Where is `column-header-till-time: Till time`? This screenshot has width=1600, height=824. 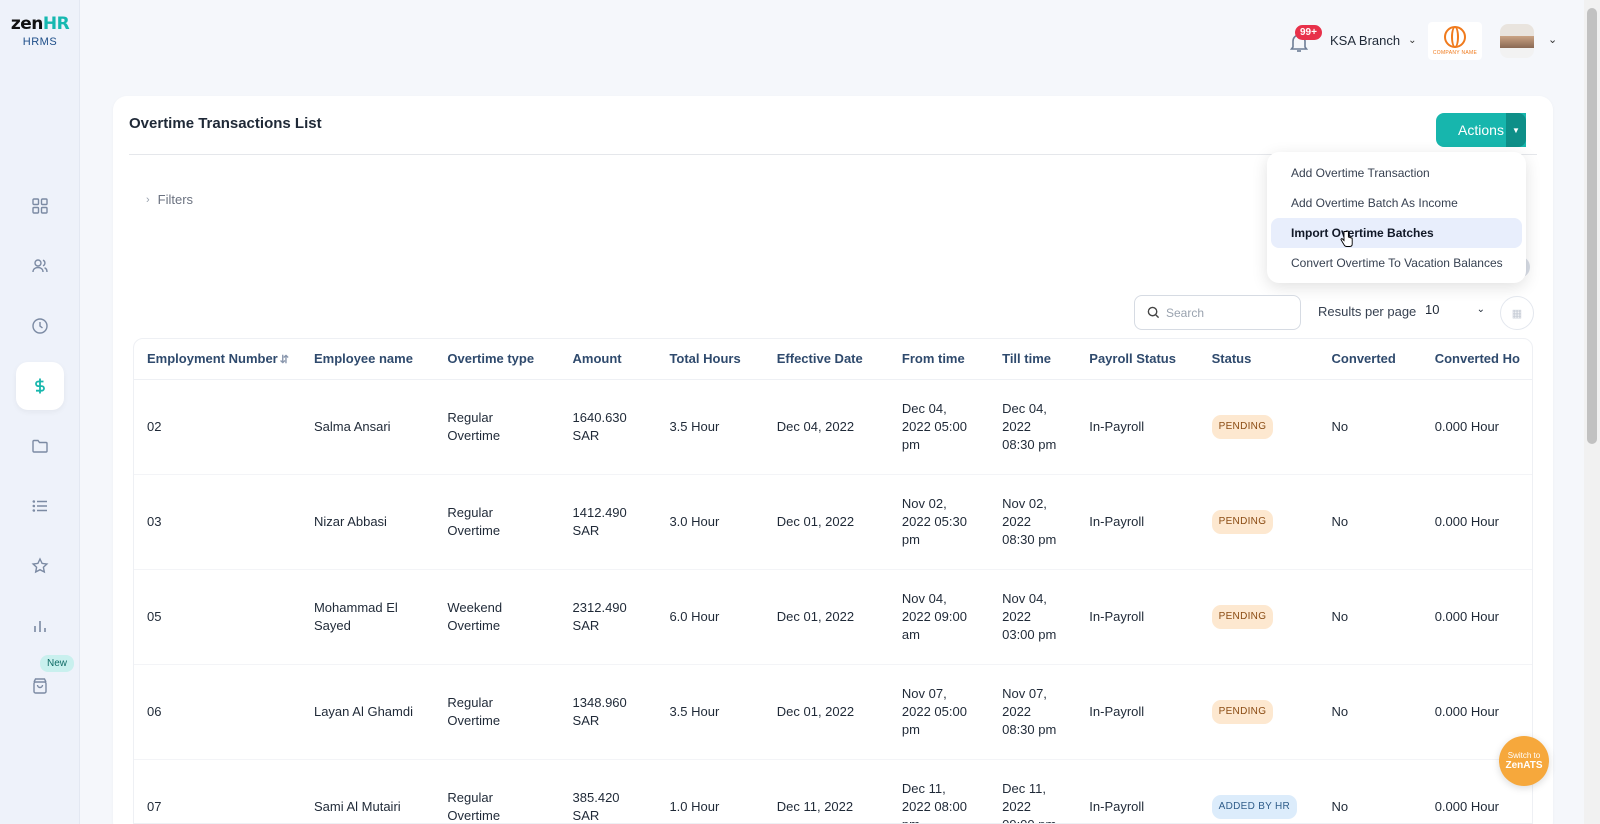
column-header-till-time: Till time is located at coordinates (1033, 359).